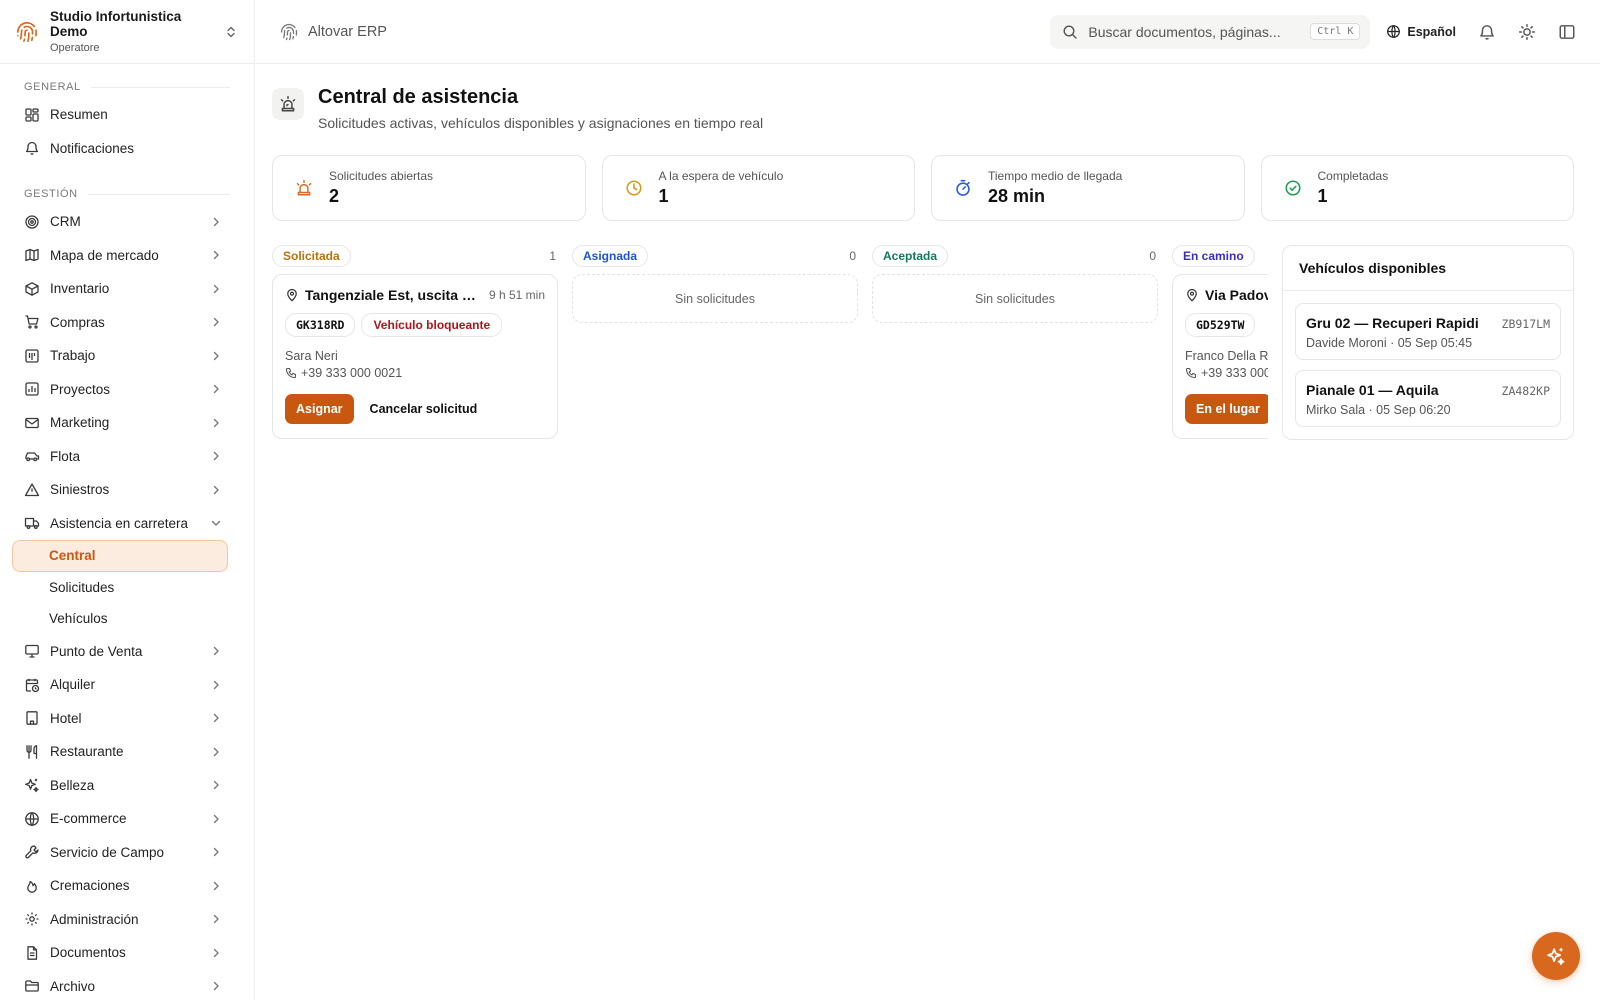 The image size is (1600, 1000). I want to click on column-count: 0, so click(1152, 256).